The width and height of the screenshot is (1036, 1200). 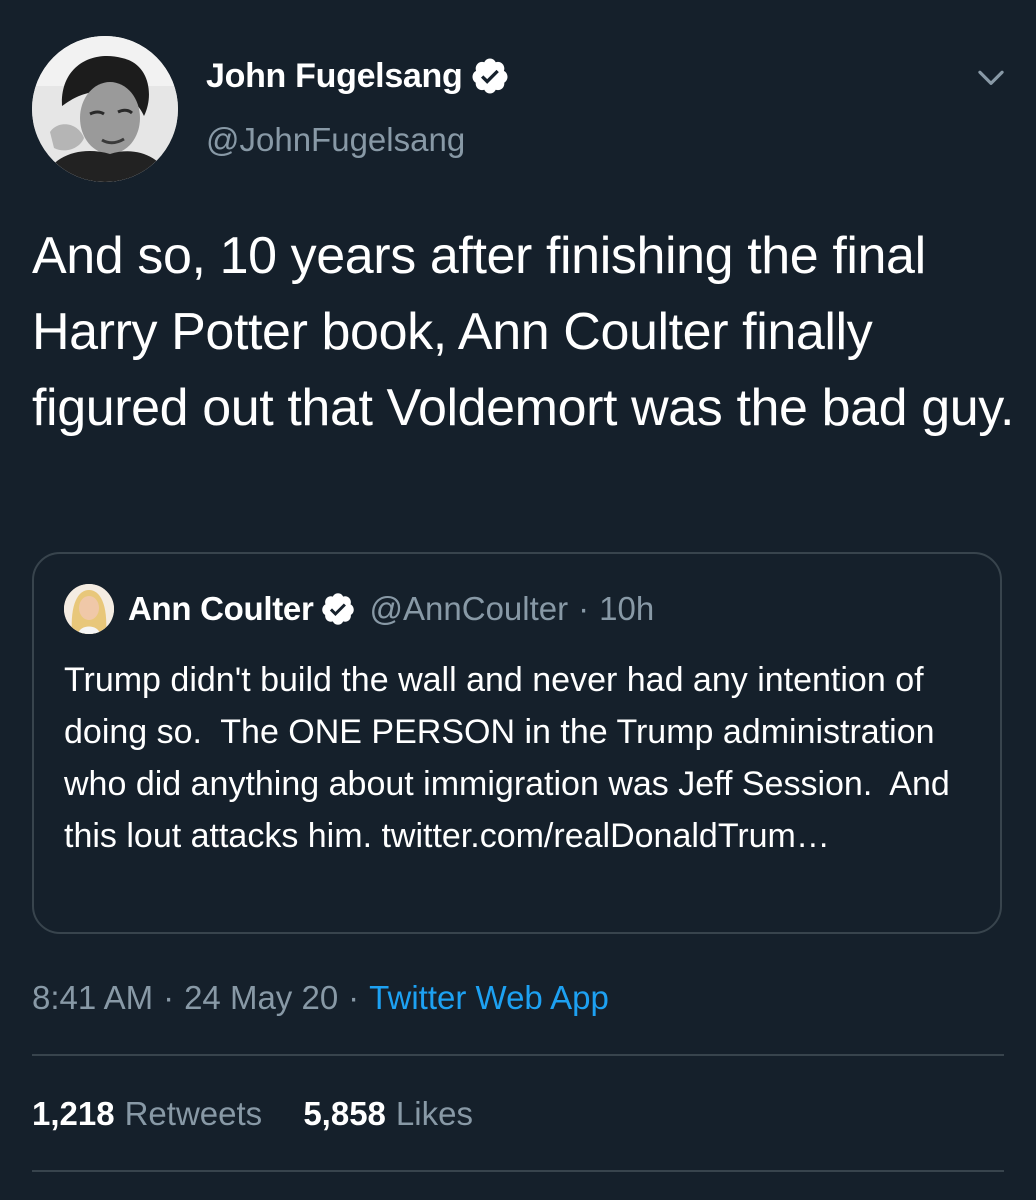 What do you see at coordinates (261, 997) in the screenshot?
I see `tweet-date: 24 May 20` at bounding box center [261, 997].